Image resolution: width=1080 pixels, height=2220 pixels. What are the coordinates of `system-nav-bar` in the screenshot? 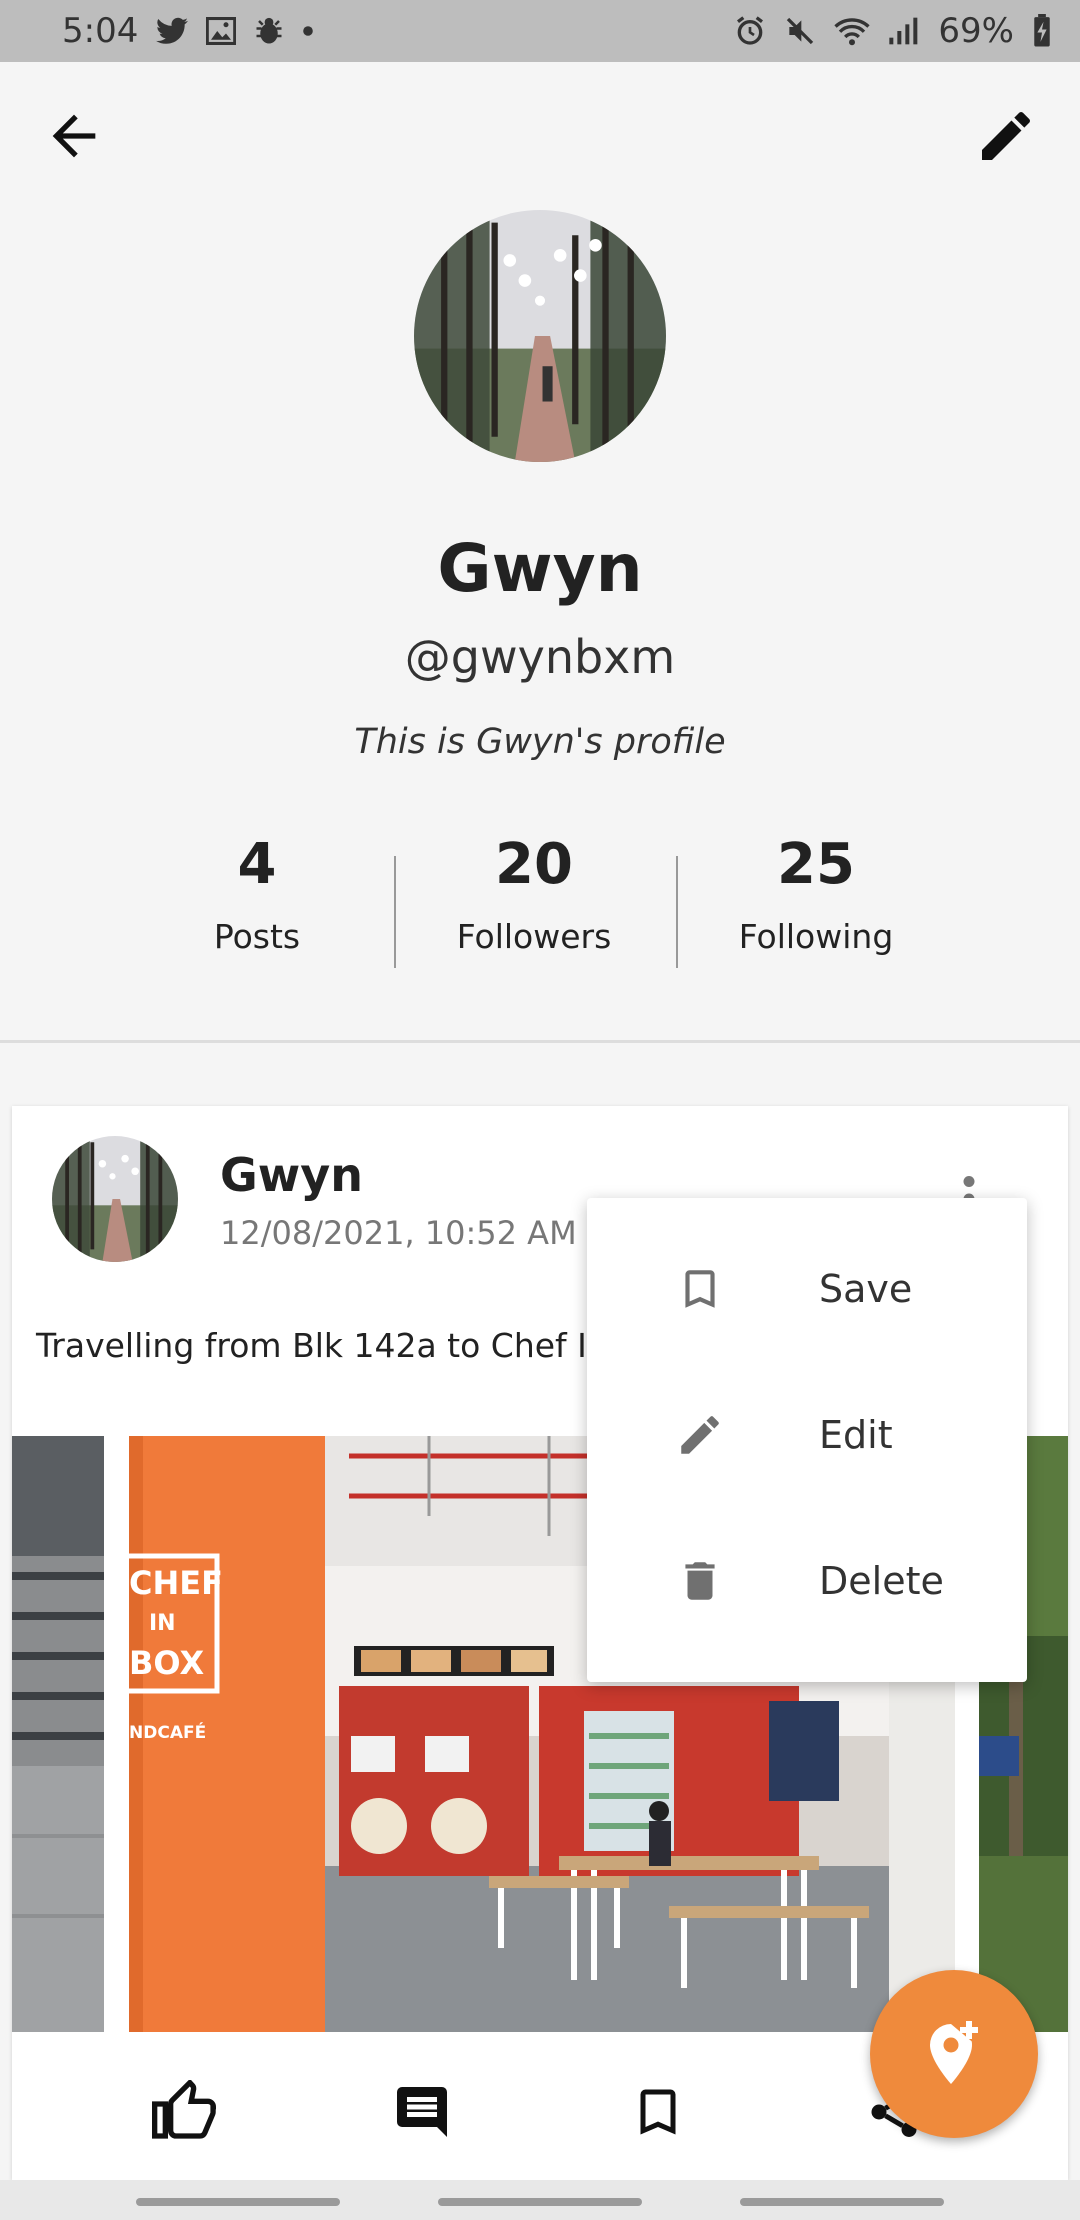 It's located at (540, 2200).